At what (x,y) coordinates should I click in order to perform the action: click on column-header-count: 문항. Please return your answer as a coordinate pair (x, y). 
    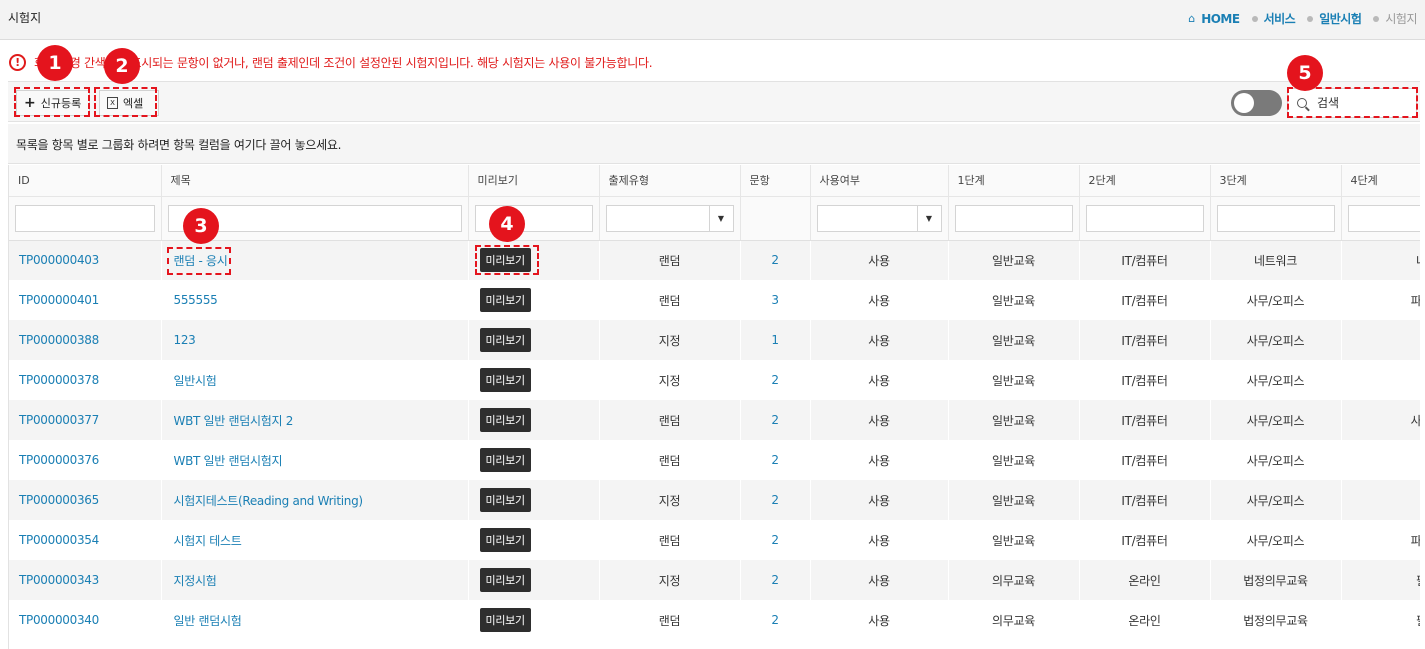
    Looking at the image, I should click on (775, 181).